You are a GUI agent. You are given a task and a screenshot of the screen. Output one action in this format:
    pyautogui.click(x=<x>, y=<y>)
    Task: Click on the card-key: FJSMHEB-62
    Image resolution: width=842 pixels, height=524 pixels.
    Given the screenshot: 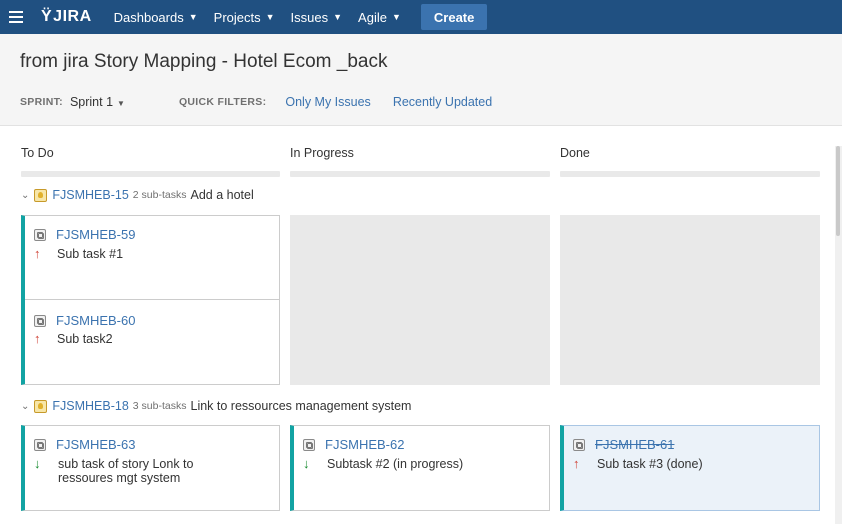 What is the action you would take?
    pyautogui.click(x=364, y=444)
    